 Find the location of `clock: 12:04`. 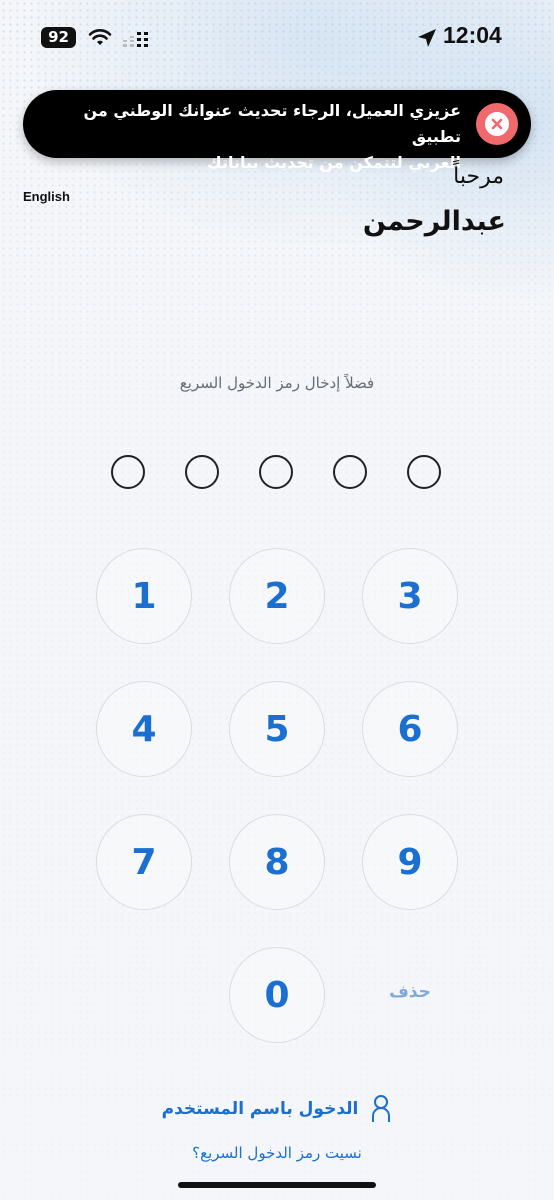

clock: 12:04 is located at coordinates (472, 35).